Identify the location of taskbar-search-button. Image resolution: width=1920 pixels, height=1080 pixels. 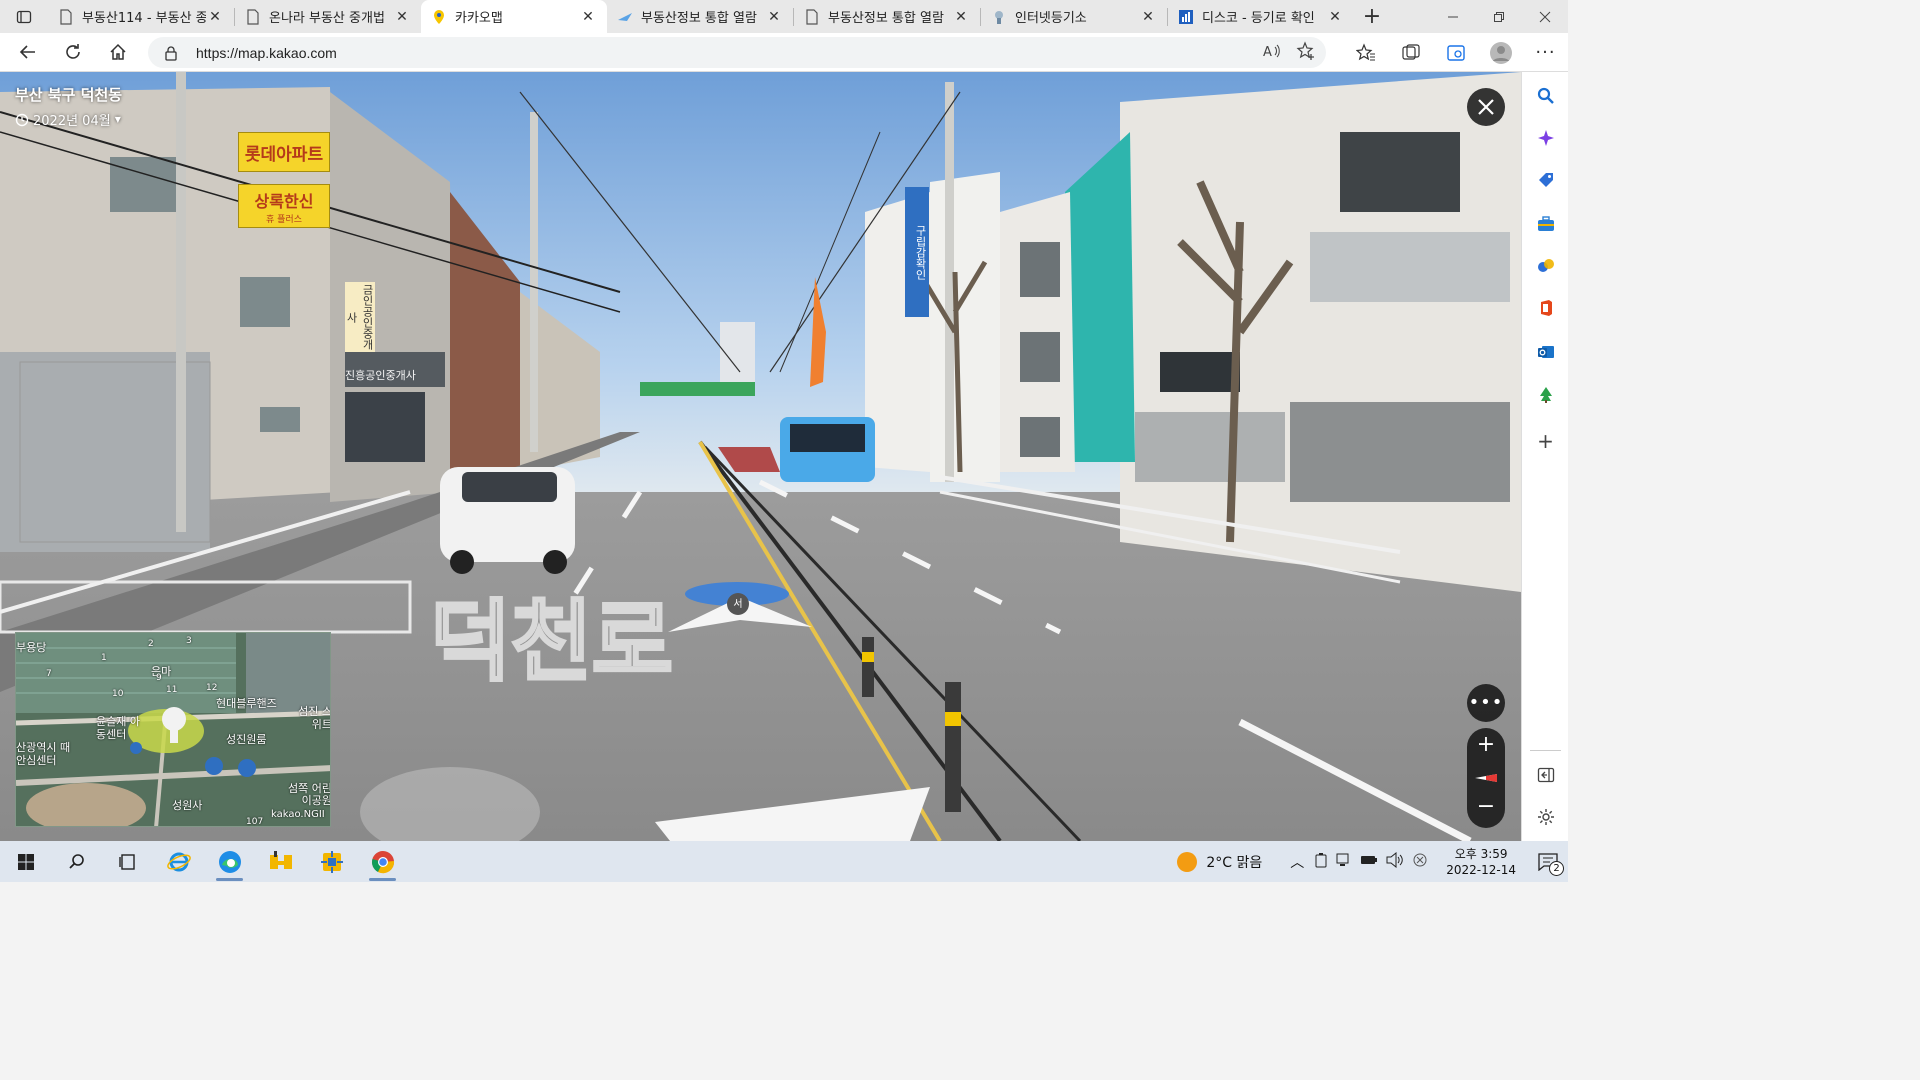
(76, 861).